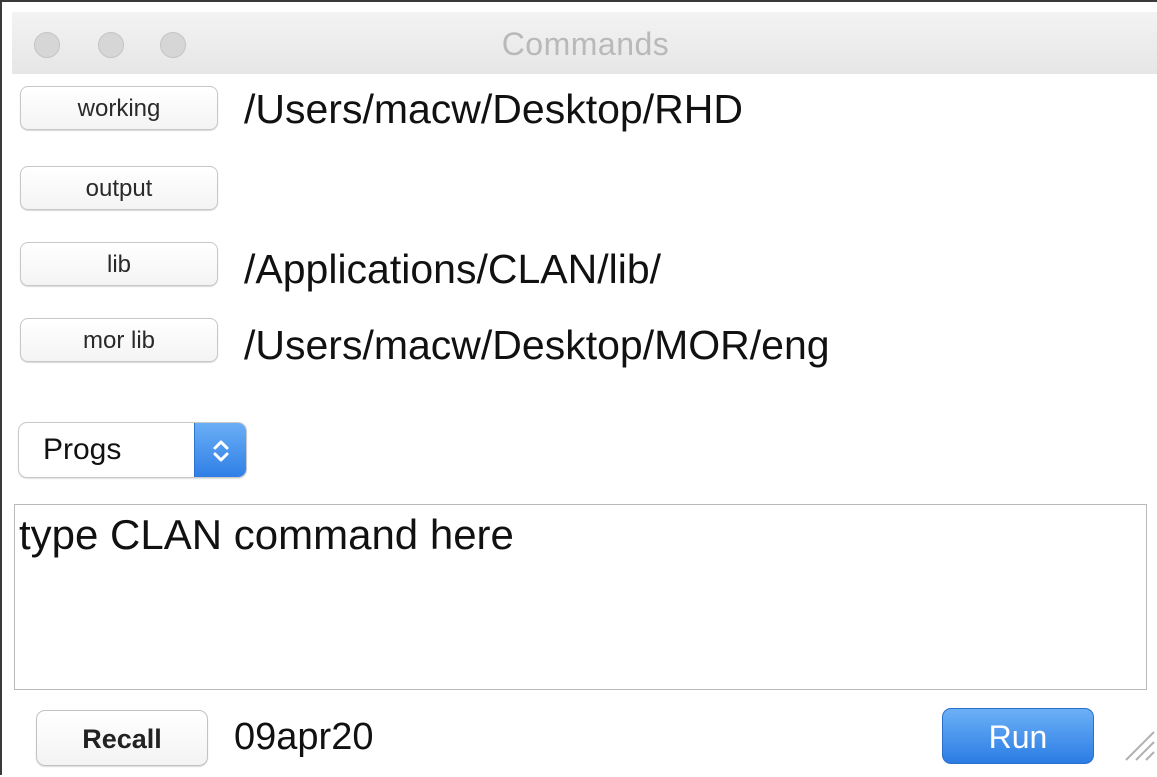 The image size is (1157, 777). Describe the element at coordinates (119, 340) in the screenshot. I see `mor-lib-dir-button: mor lib` at that location.